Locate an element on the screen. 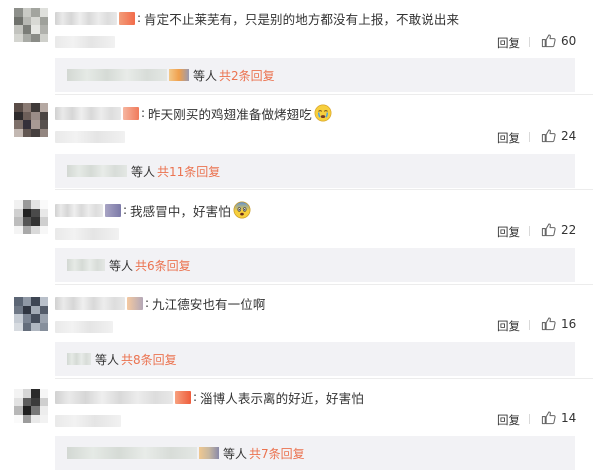 This screenshot has height=474, width=593. like-count: 22 is located at coordinates (569, 229).